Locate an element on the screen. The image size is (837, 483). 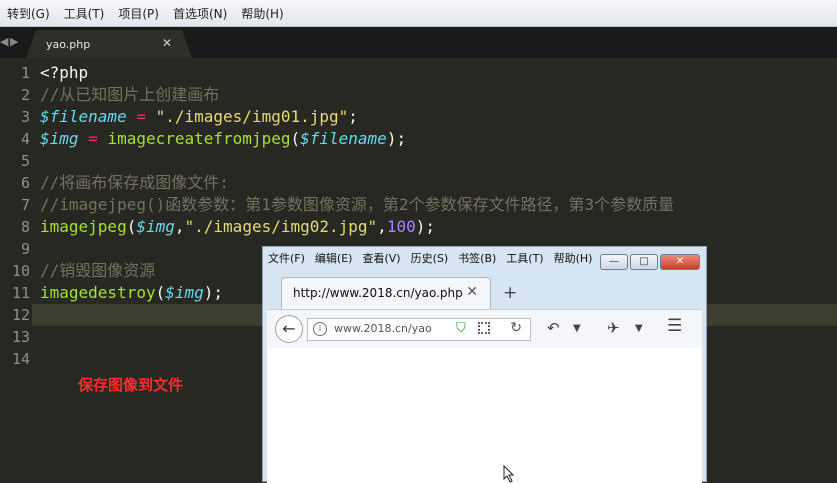
annotation-caption: 保存图像到文件 is located at coordinates (131, 385).